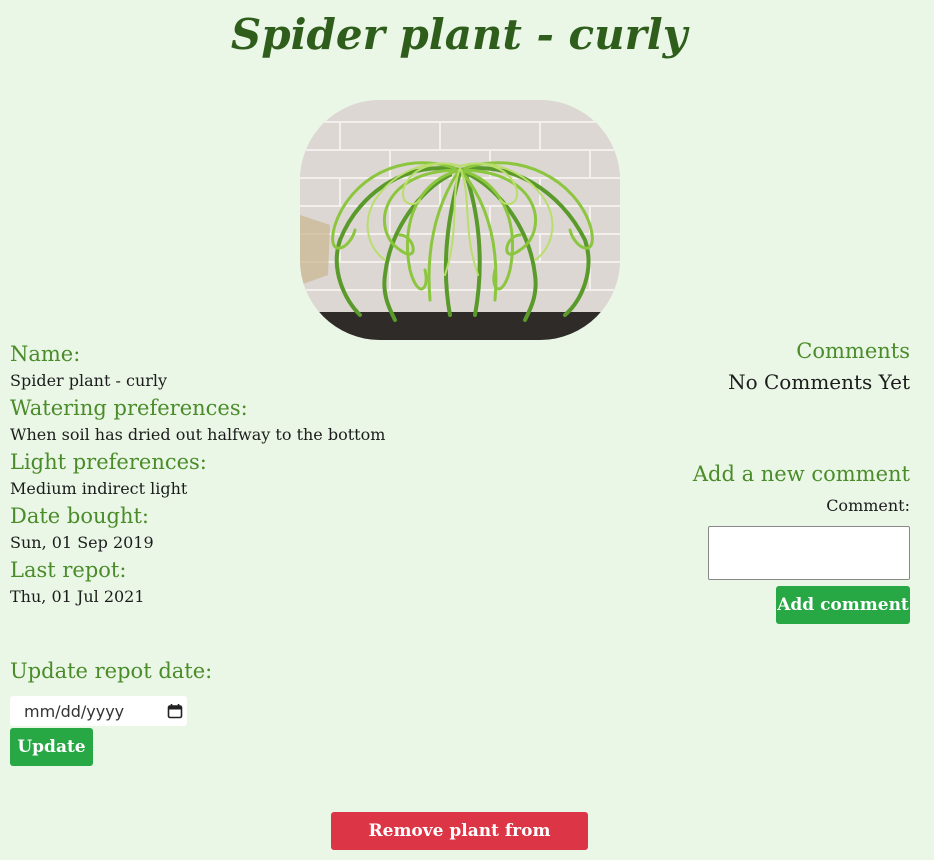 This screenshot has height=860, width=934. Describe the element at coordinates (801, 474) in the screenshot. I see `add-comment-title: Add a new comment` at that location.